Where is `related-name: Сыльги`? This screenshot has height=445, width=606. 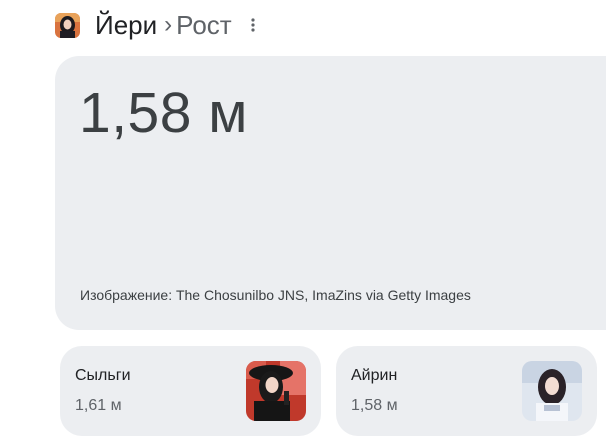 related-name: Сыльги is located at coordinates (103, 375).